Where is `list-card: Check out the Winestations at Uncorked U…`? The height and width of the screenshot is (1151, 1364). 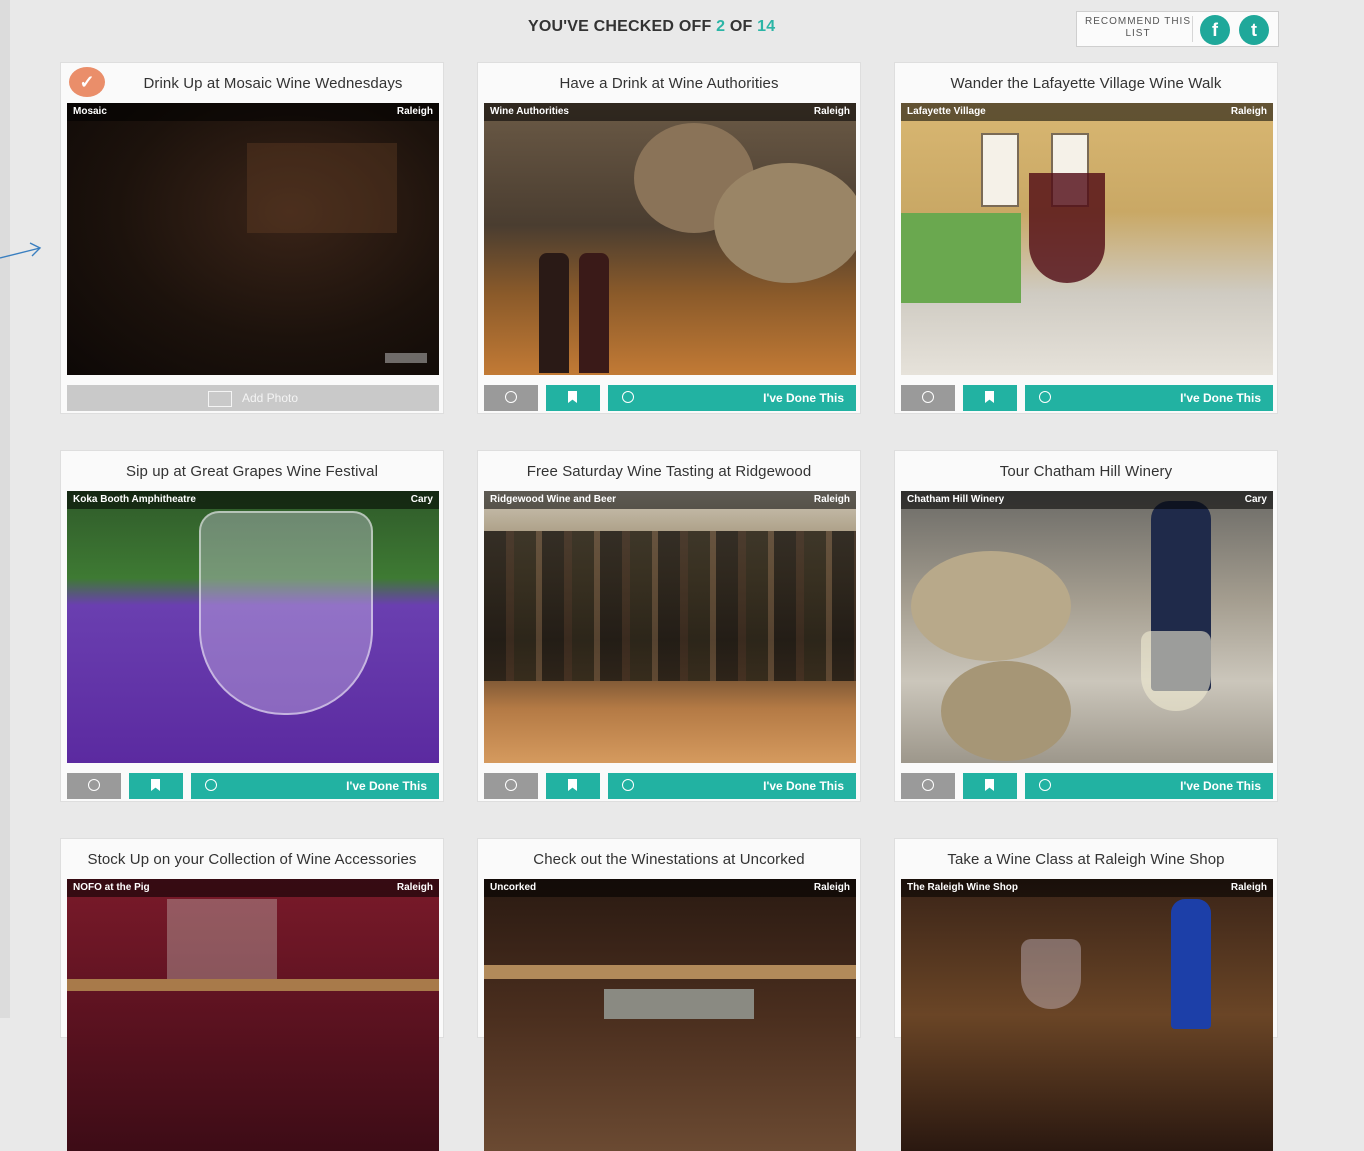
list-card: Check out the Winestations at Uncorked U… is located at coordinates (669, 994).